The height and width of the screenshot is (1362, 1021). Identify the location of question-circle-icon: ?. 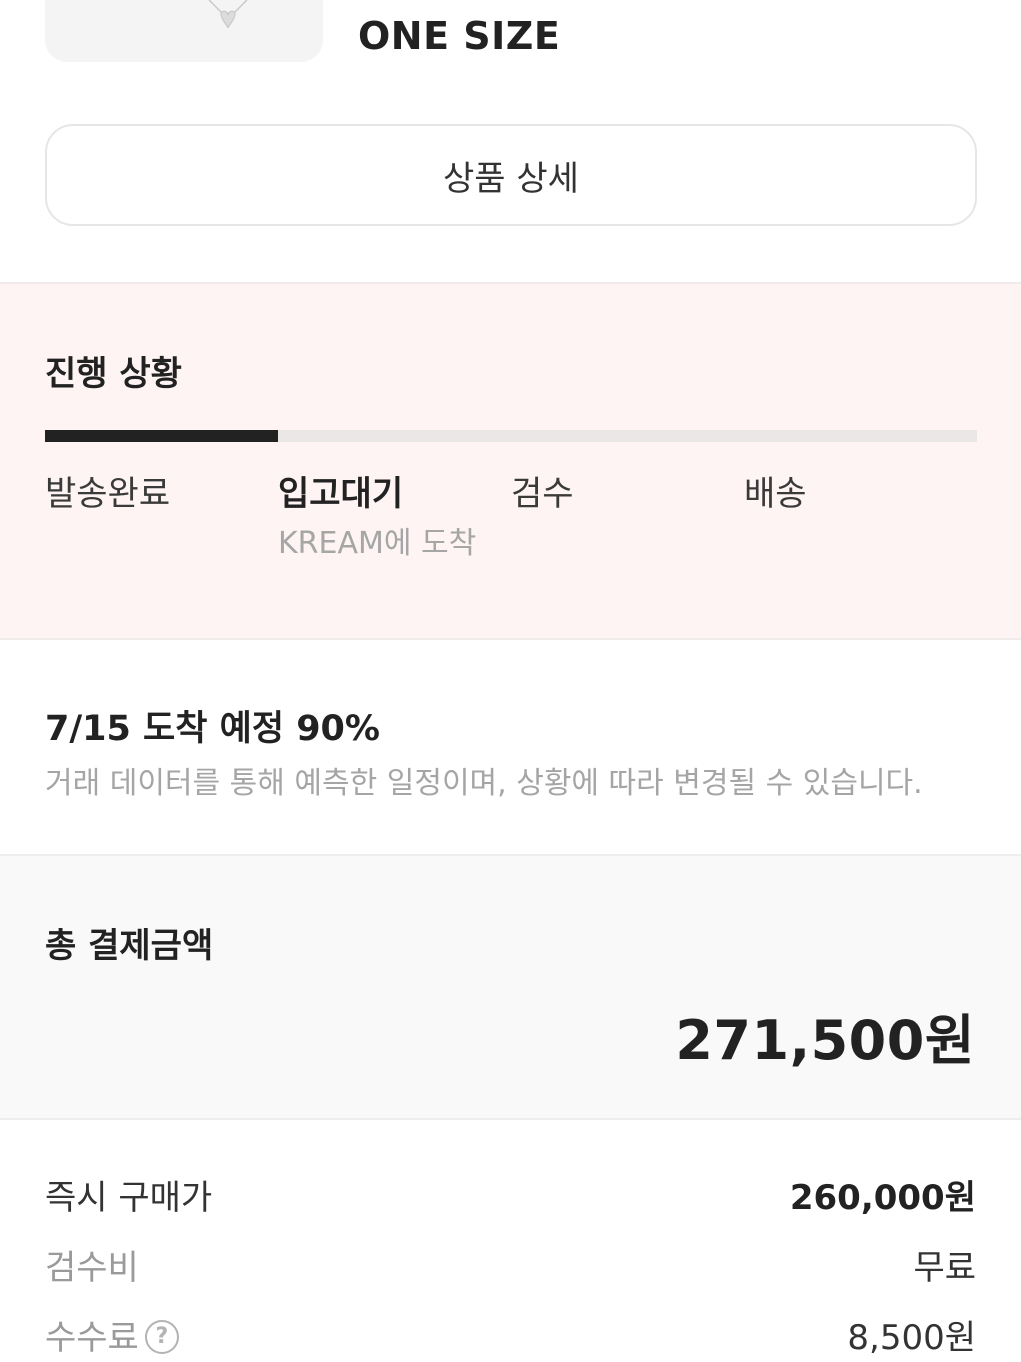
(161, 1336).